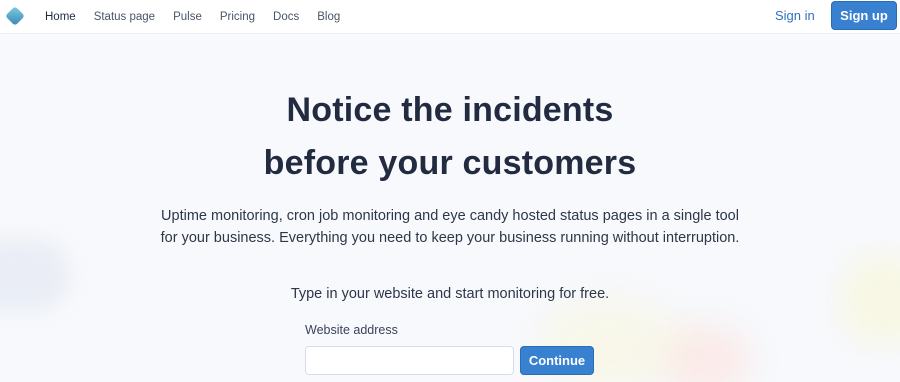 The image size is (900, 382). I want to click on nav-link-blog: Blog, so click(328, 17).